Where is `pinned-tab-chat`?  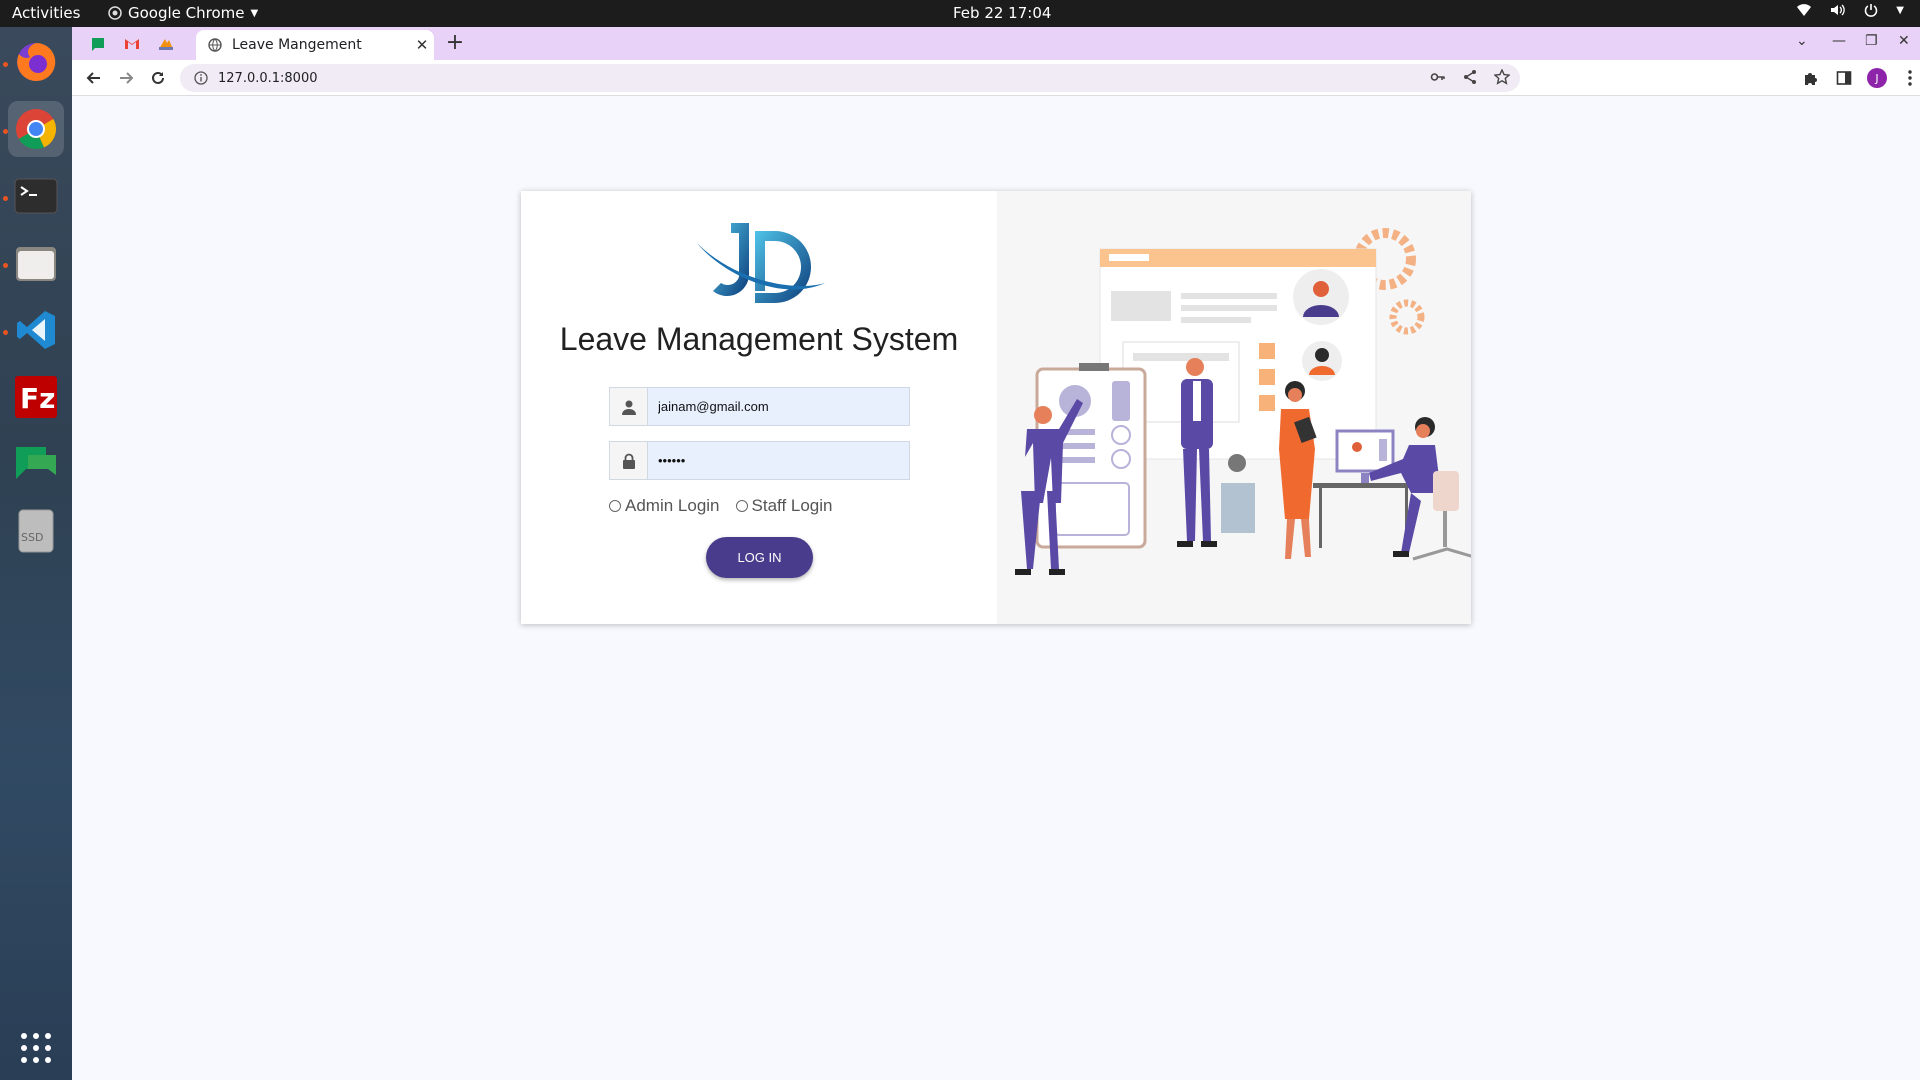 pinned-tab-chat is located at coordinates (98, 44).